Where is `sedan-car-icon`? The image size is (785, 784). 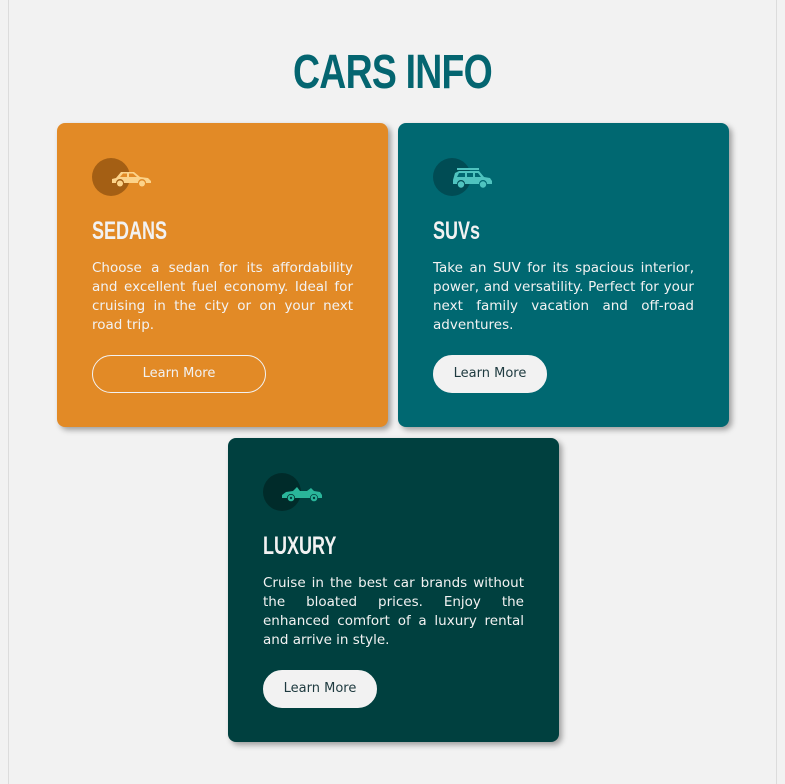
sedan-car-icon is located at coordinates (131, 179).